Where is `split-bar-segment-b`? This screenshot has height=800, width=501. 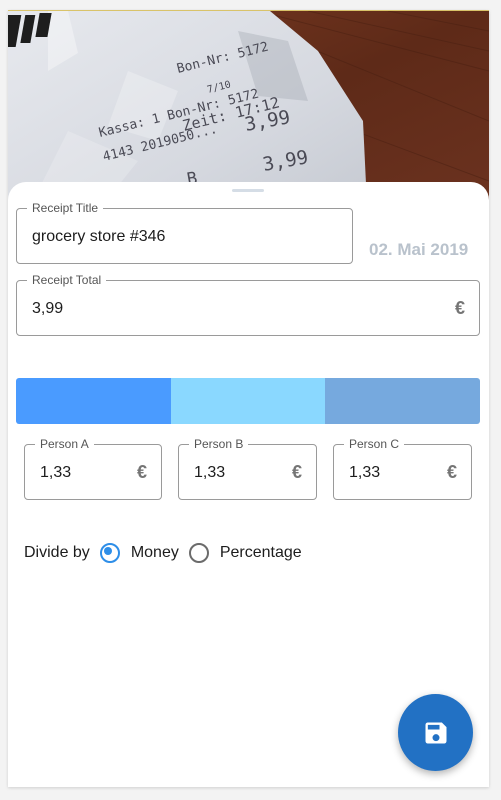
split-bar-segment-b is located at coordinates (248, 401).